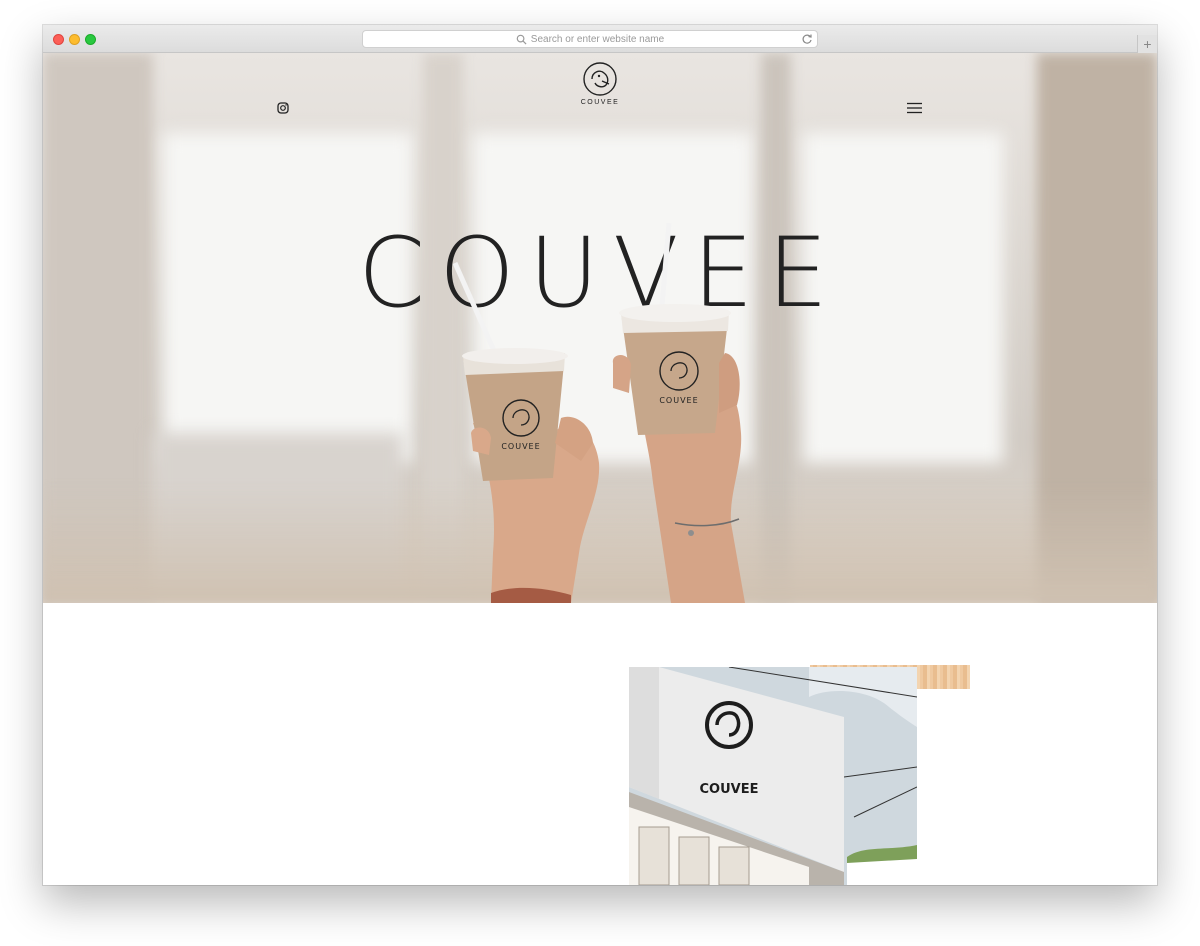  I want to click on store-sign-text: COUVEE, so click(729, 789).